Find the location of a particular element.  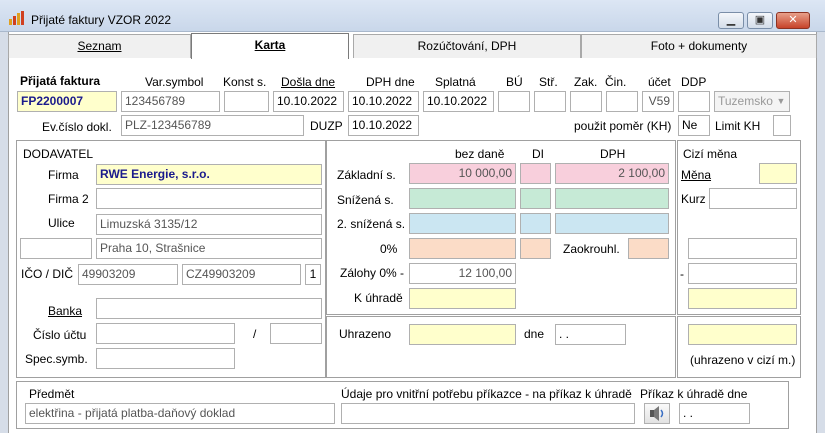

zaokr-field is located at coordinates (648, 248).